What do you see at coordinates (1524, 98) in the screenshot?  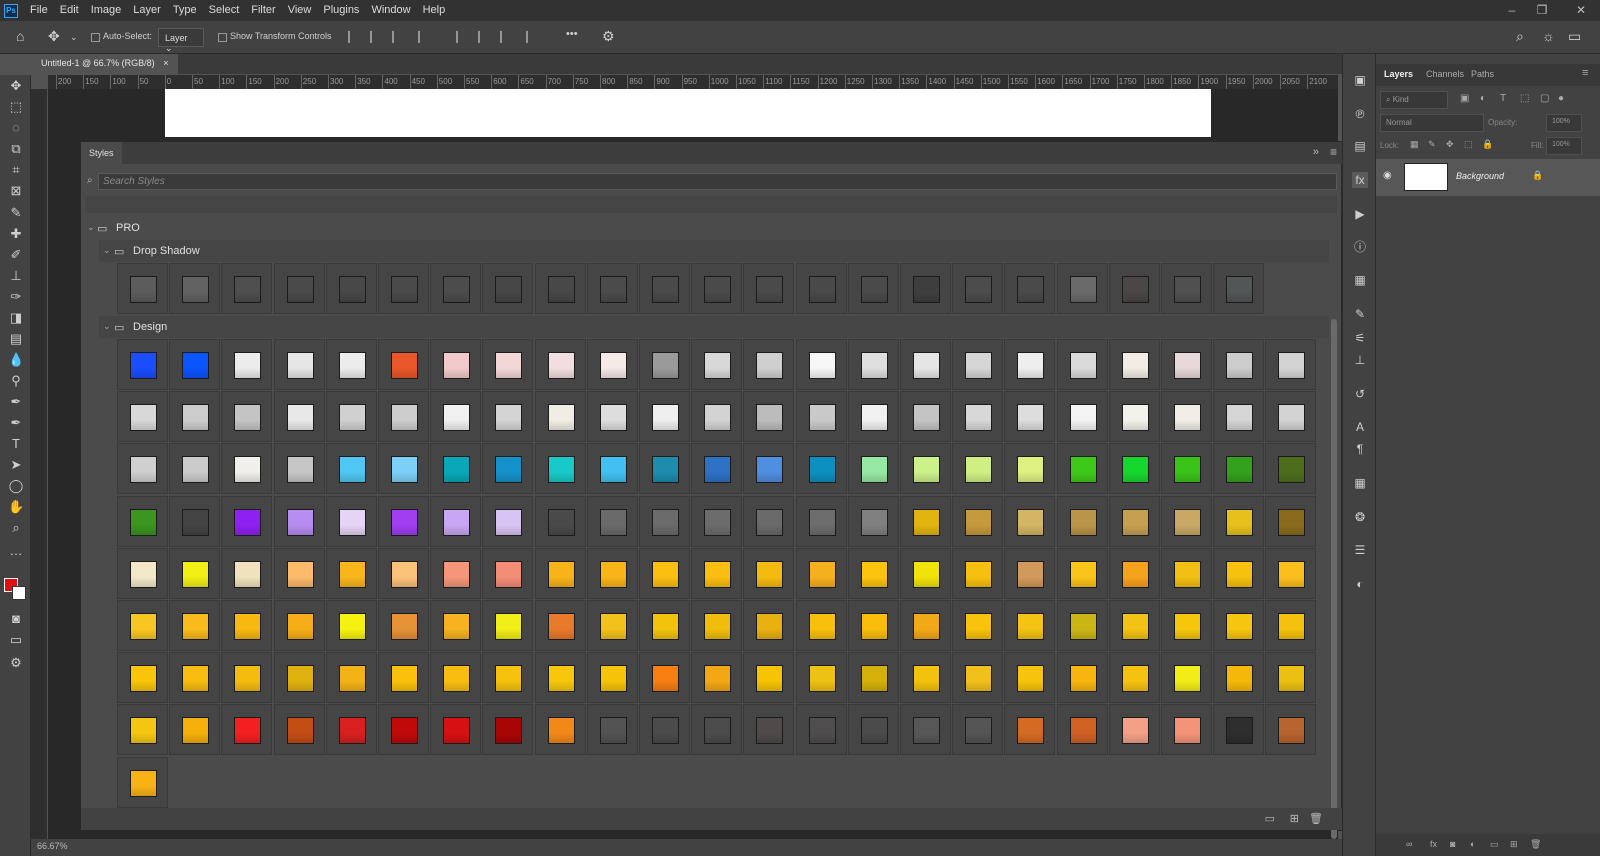 I see `filter-shape-icon: ⬚` at bounding box center [1524, 98].